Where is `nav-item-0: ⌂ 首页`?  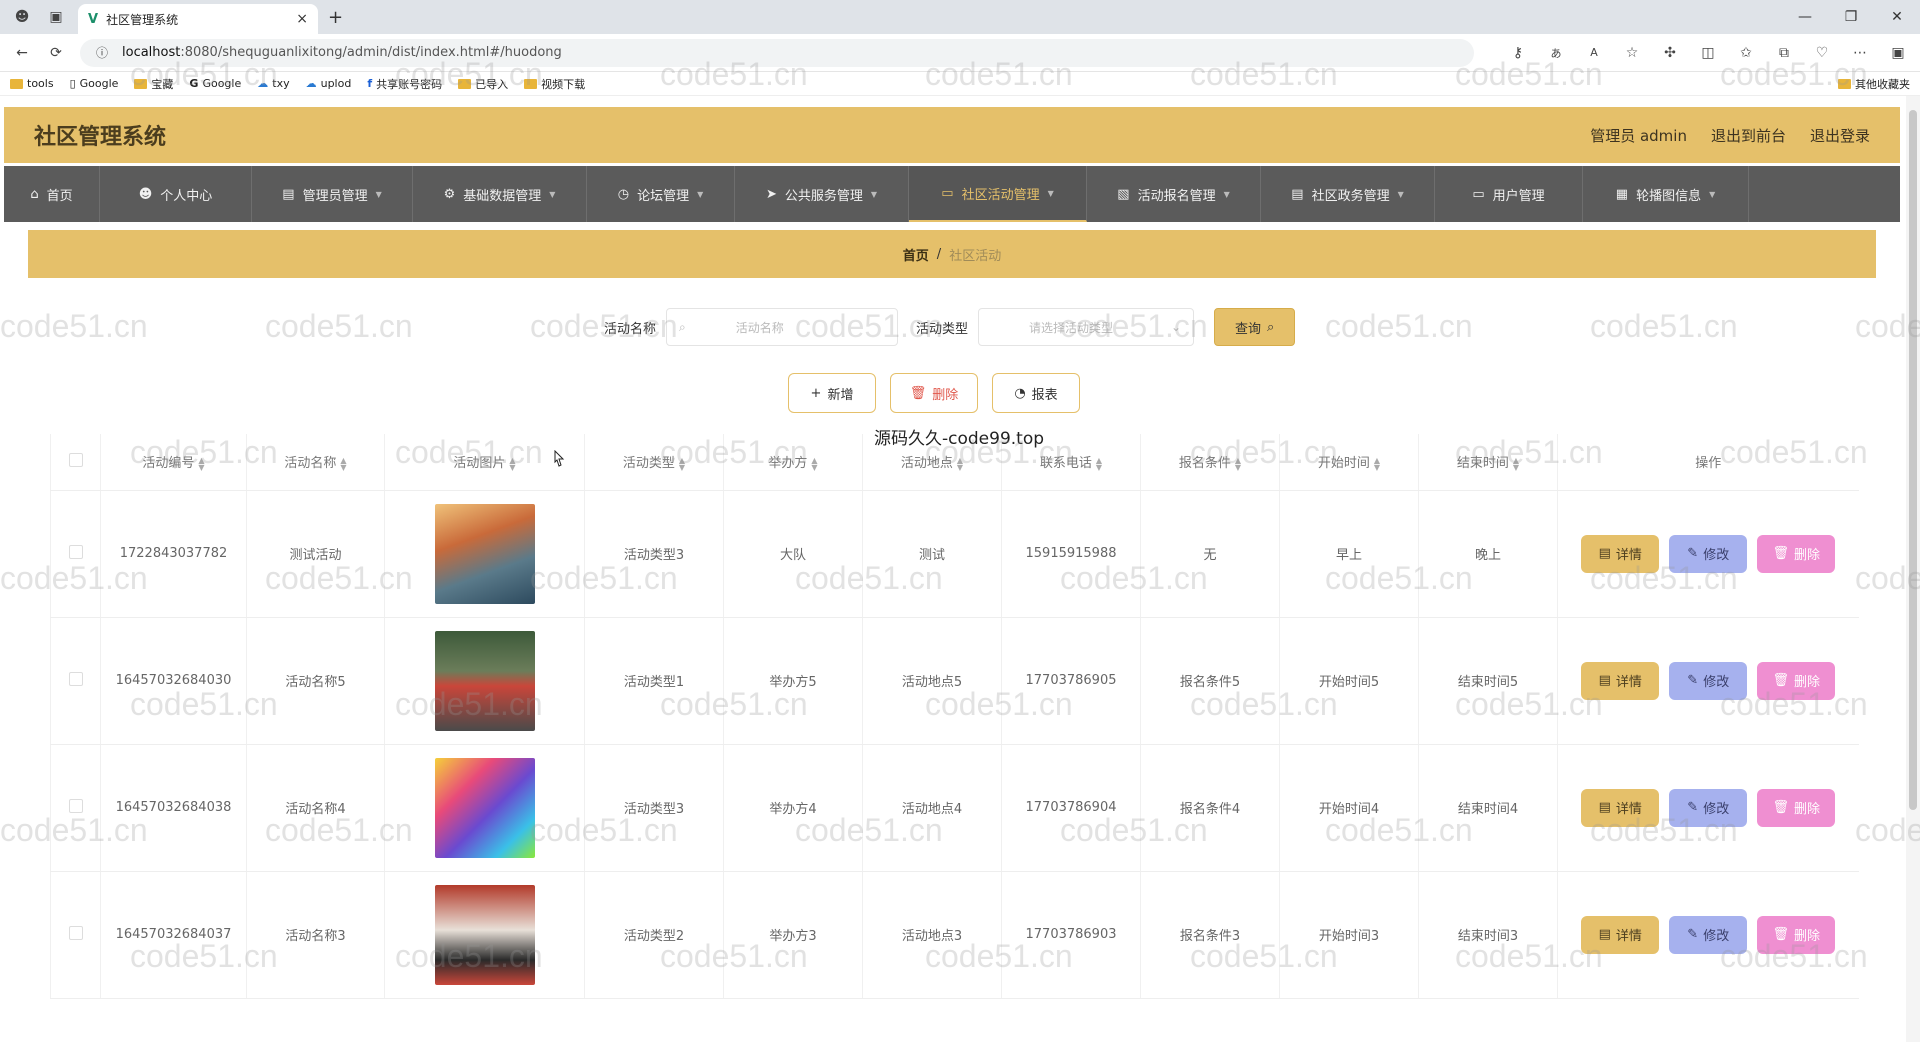 nav-item-0: ⌂ 首页 is located at coordinates (52, 194).